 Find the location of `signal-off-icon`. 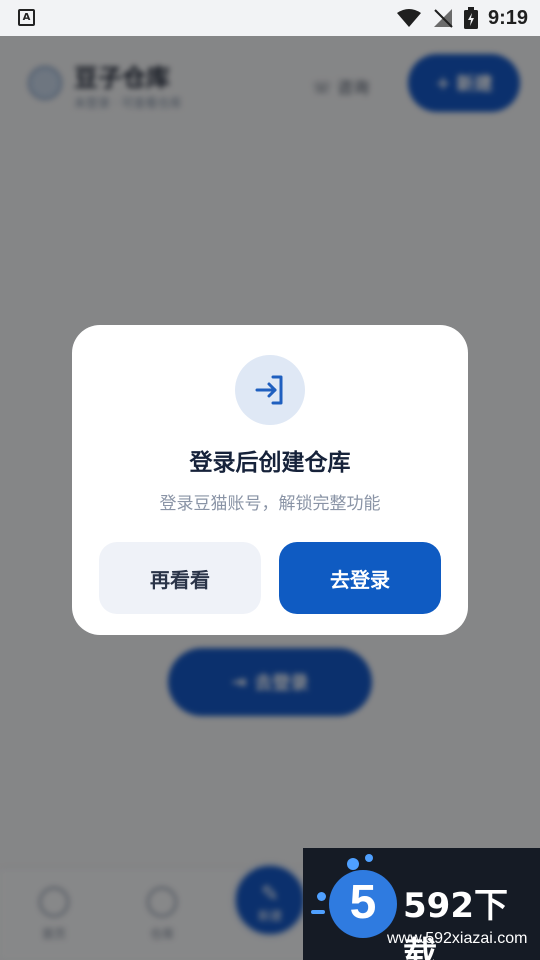

signal-off-icon is located at coordinates (443, 18).